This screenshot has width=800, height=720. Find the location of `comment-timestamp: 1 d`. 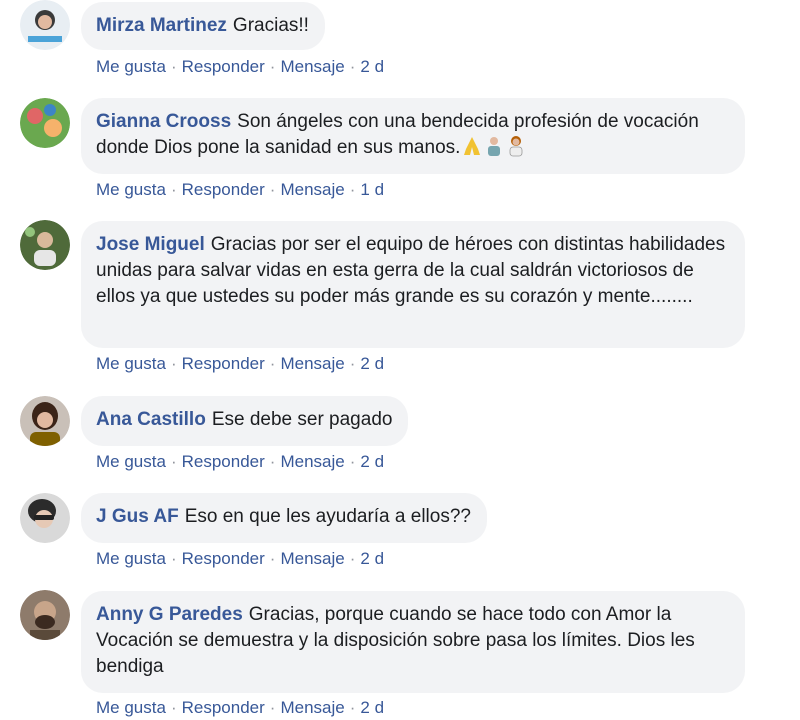

comment-timestamp: 1 d is located at coordinates (372, 189).